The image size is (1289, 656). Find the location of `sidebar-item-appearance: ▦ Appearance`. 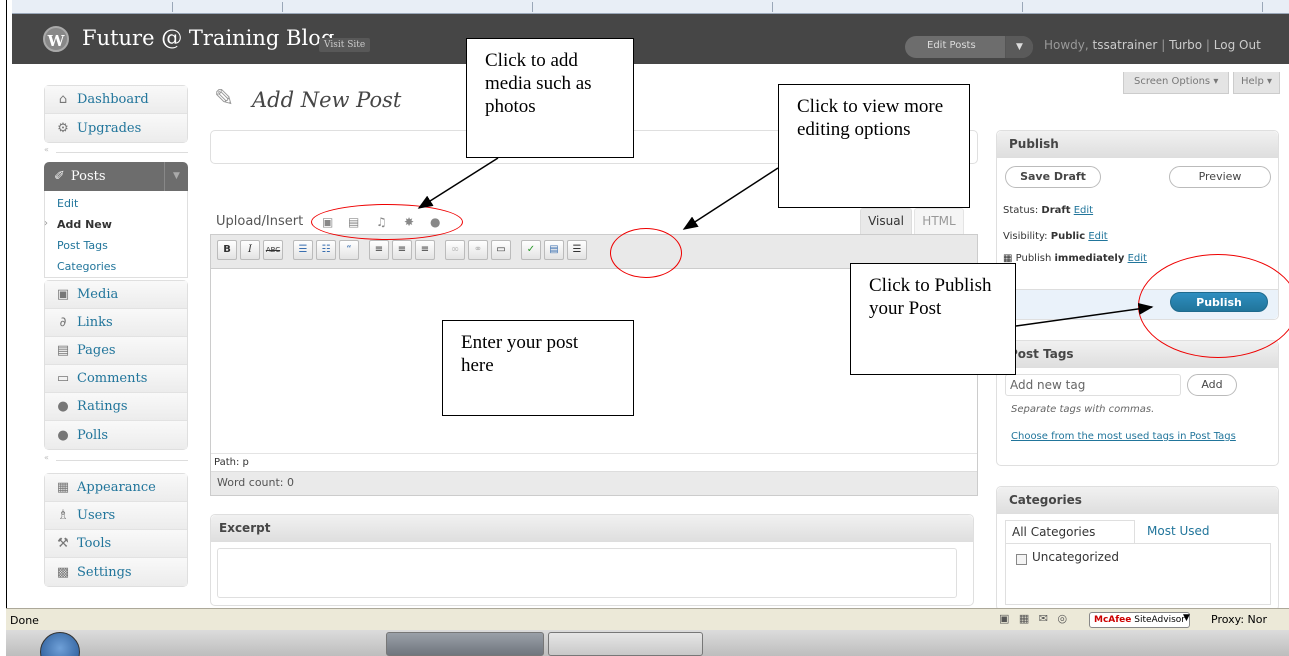

sidebar-item-appearance: ▦ Appearance is located at coordinates (116, 488).